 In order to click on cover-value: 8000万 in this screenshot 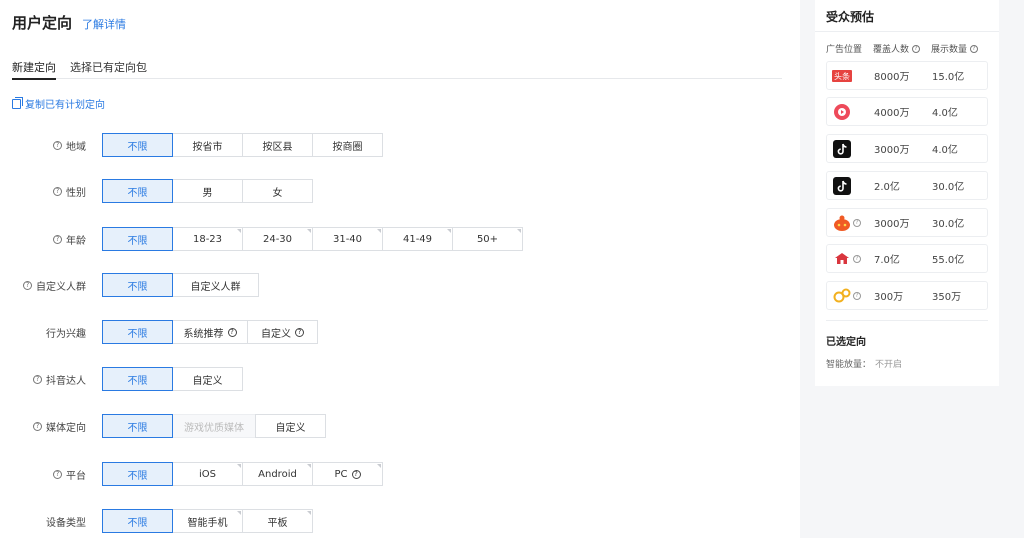, I will do `click(892, 77)`.